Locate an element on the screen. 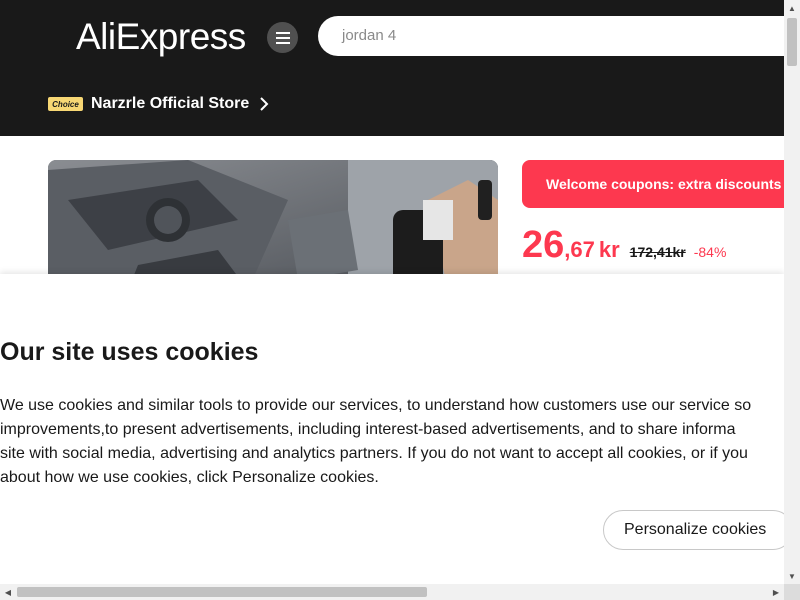  horizontal-scroll-thumb is located at coordinates (222, 592).